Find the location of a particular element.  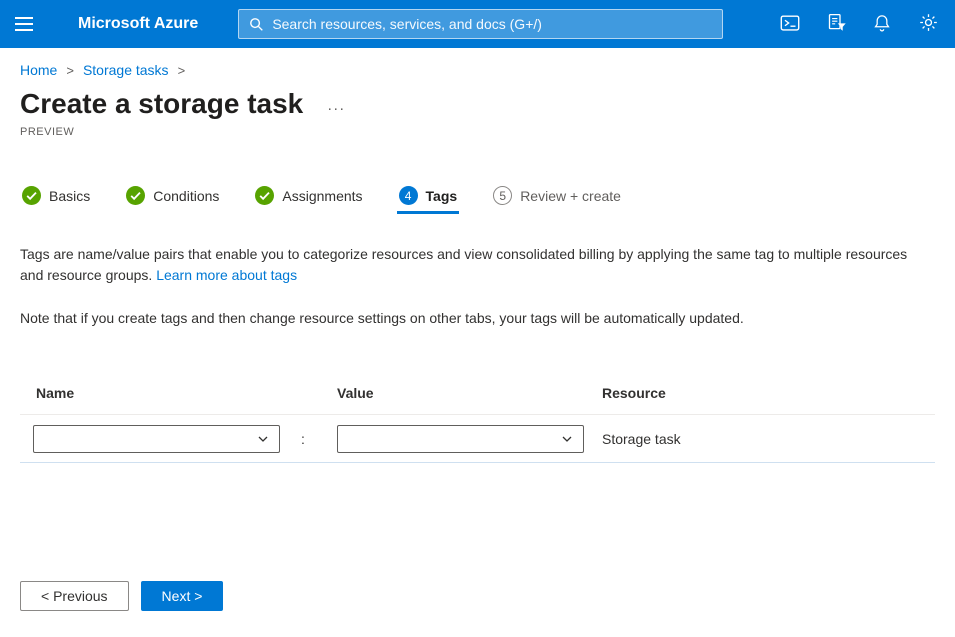

preview-badge: PREVIEW is located at coordinates (47, 132).